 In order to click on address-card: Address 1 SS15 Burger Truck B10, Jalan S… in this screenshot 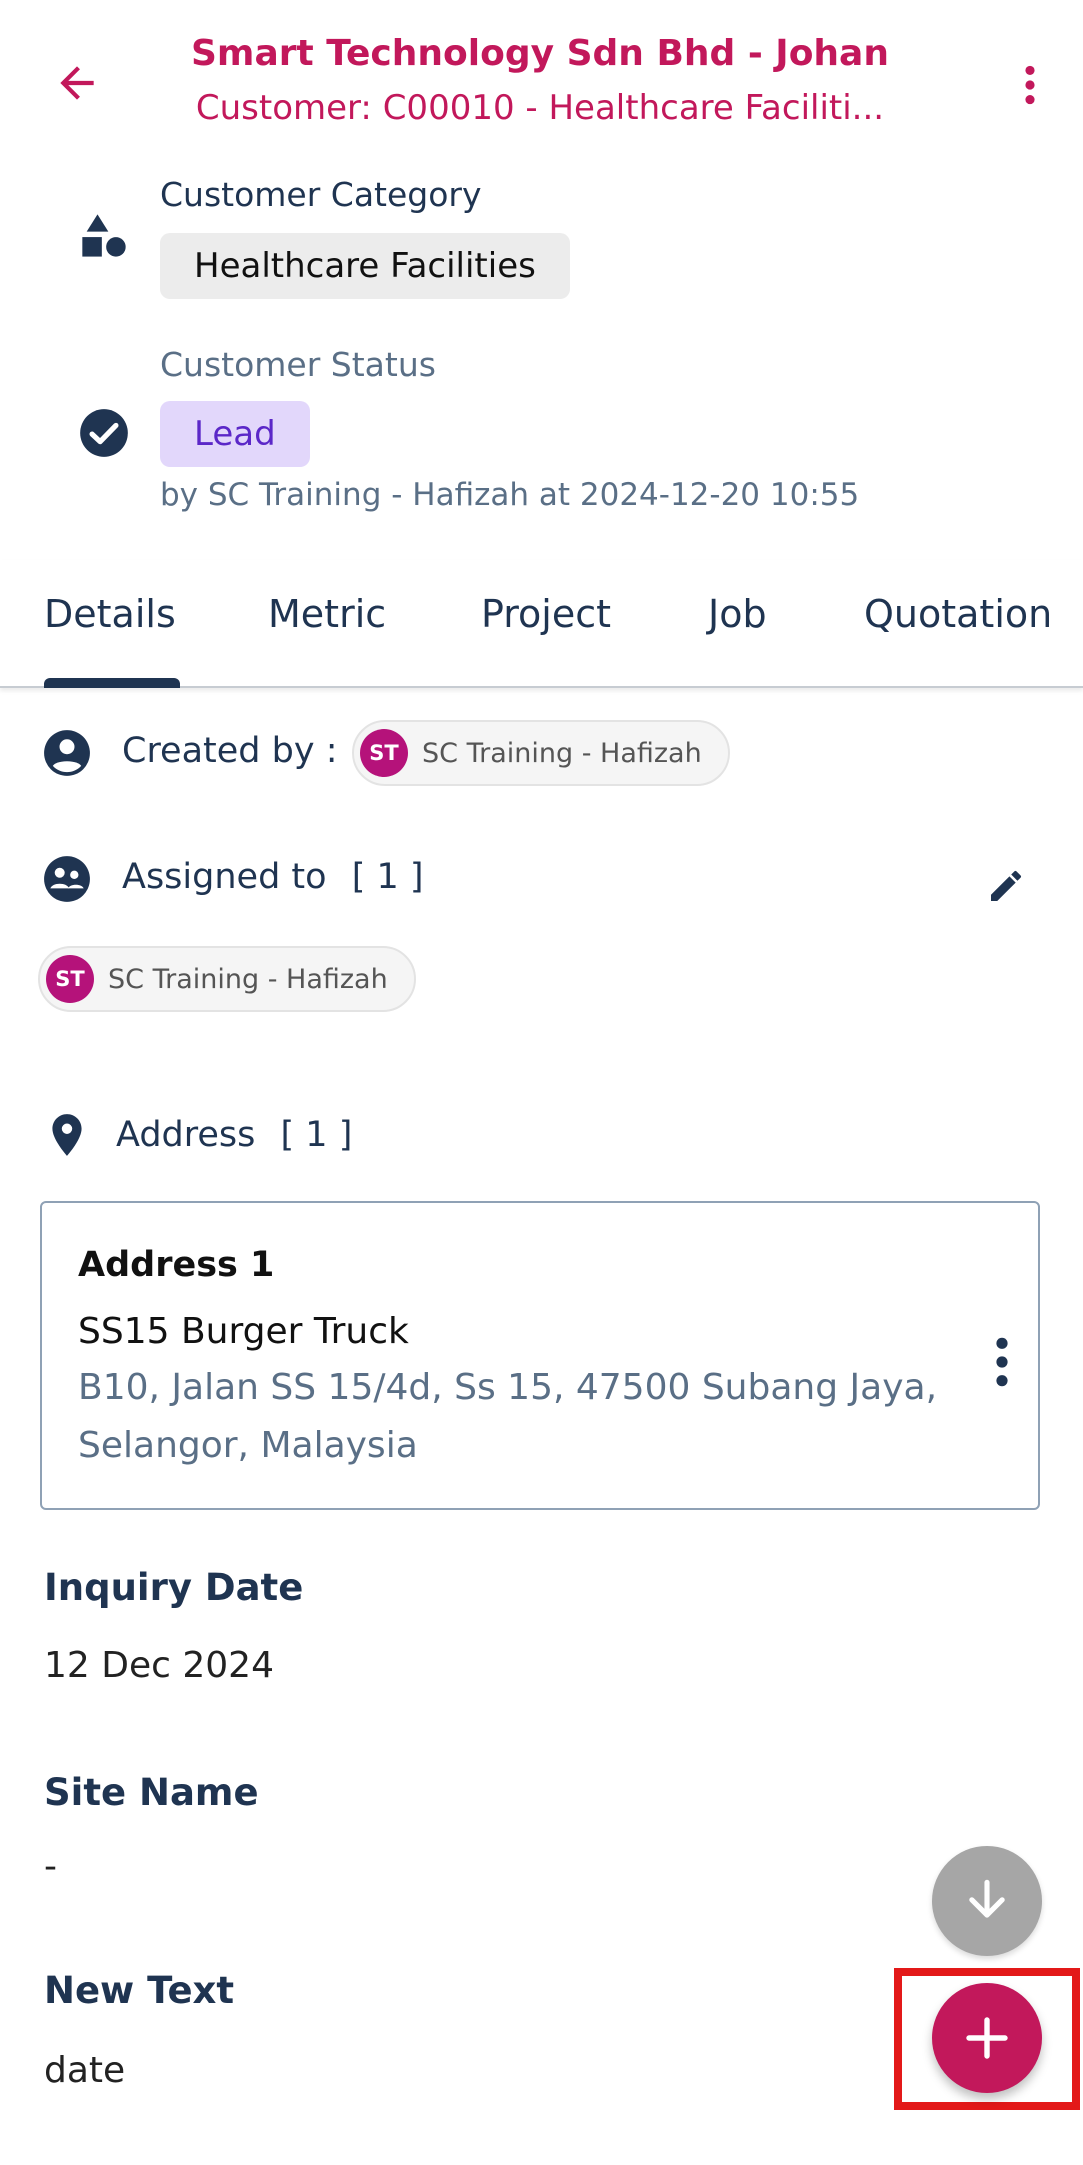, I will do `click(540, 1355)`.